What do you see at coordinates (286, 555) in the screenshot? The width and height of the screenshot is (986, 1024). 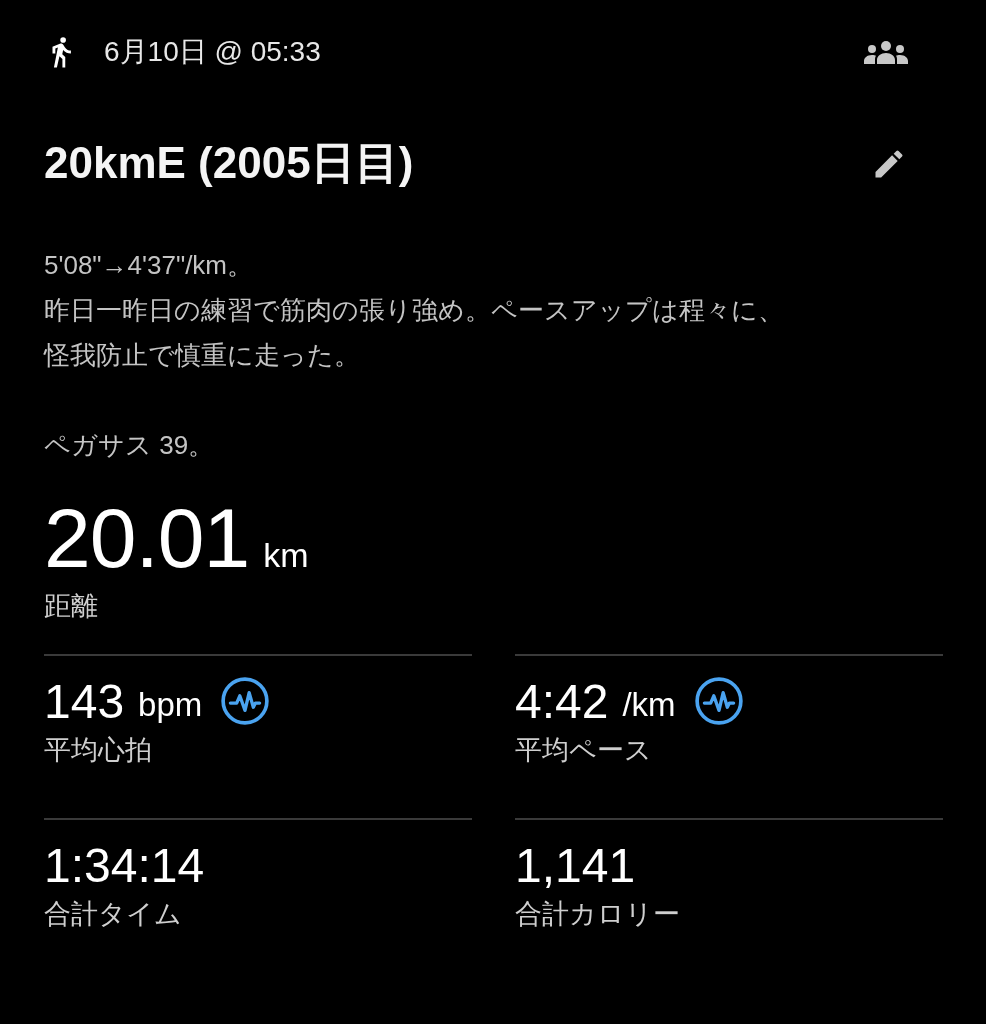 I see `distance-unit: km` at bounding box center [286, 555].